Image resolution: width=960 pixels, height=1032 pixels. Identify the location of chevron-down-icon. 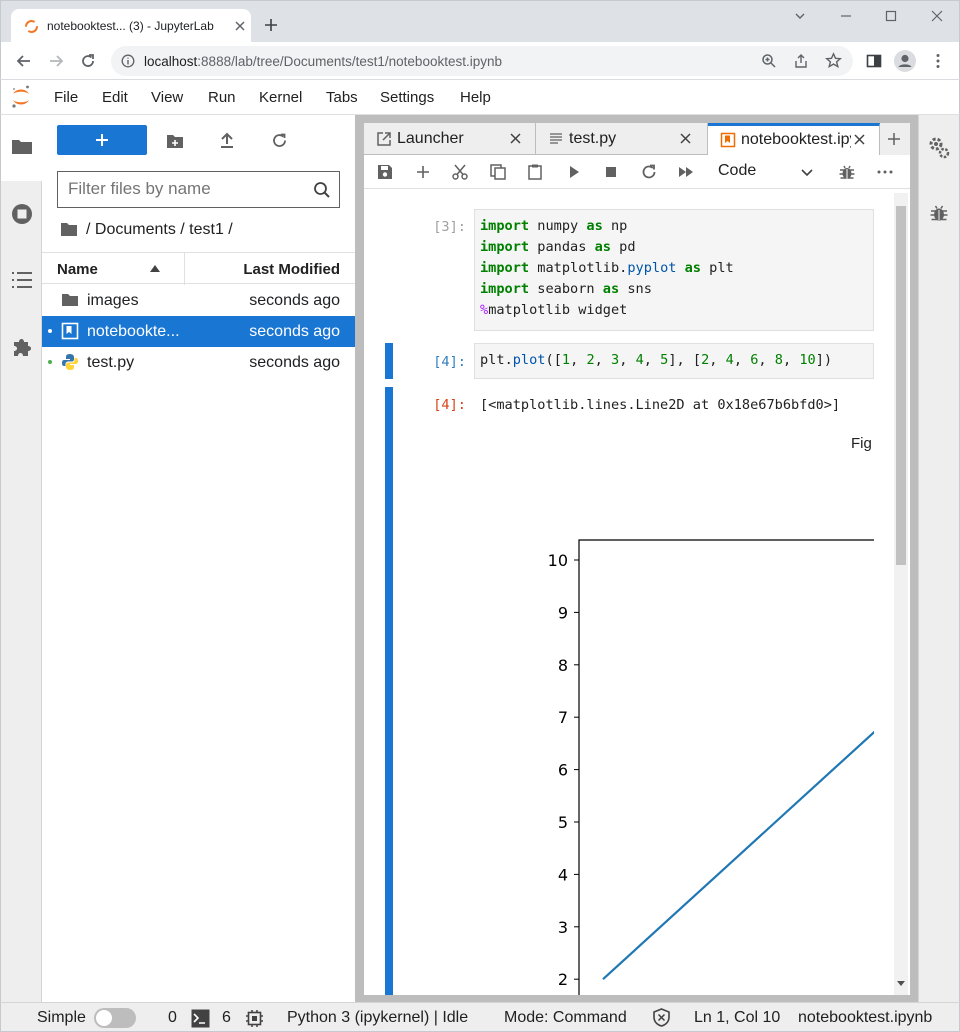
(807, 172).